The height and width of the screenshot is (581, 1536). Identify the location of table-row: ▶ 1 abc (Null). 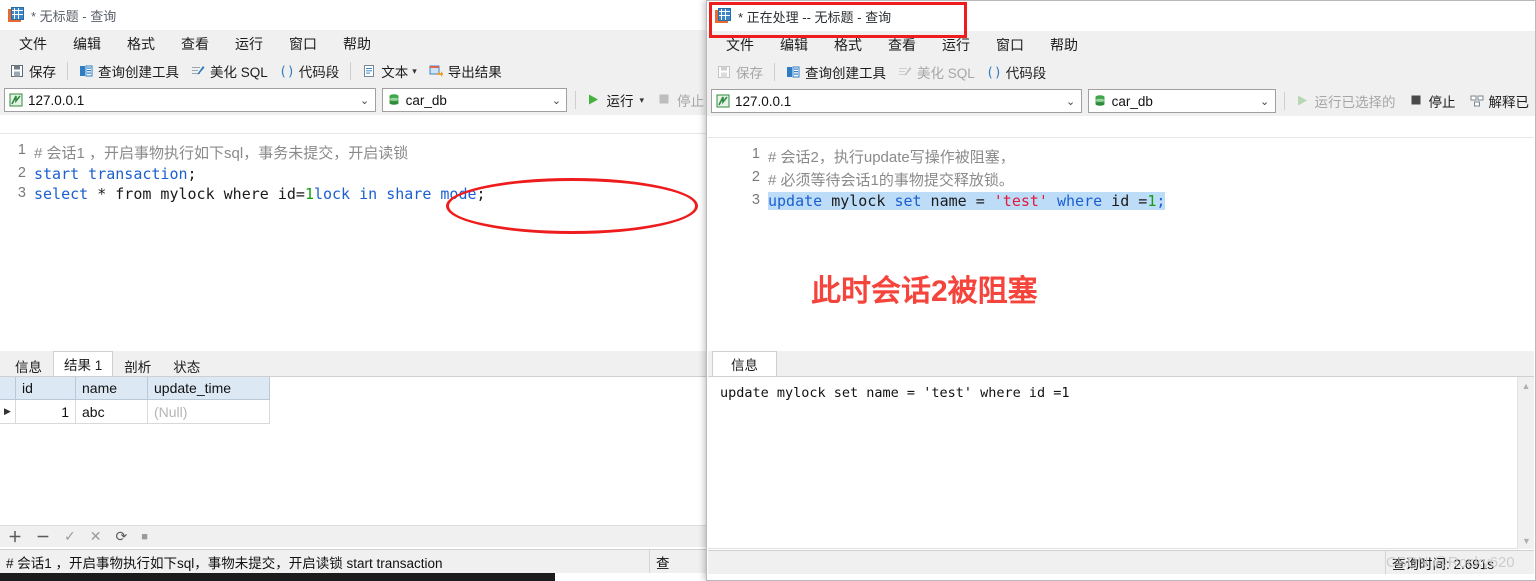
(355, 412).